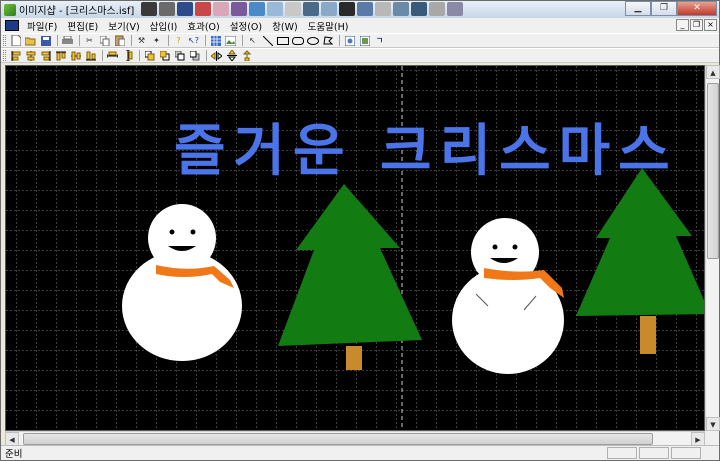 This screenshot has width=720, height=461. Describe the element at coordinates (349, 41) in the screenshot. I see `insert-picture-icon` at that location.